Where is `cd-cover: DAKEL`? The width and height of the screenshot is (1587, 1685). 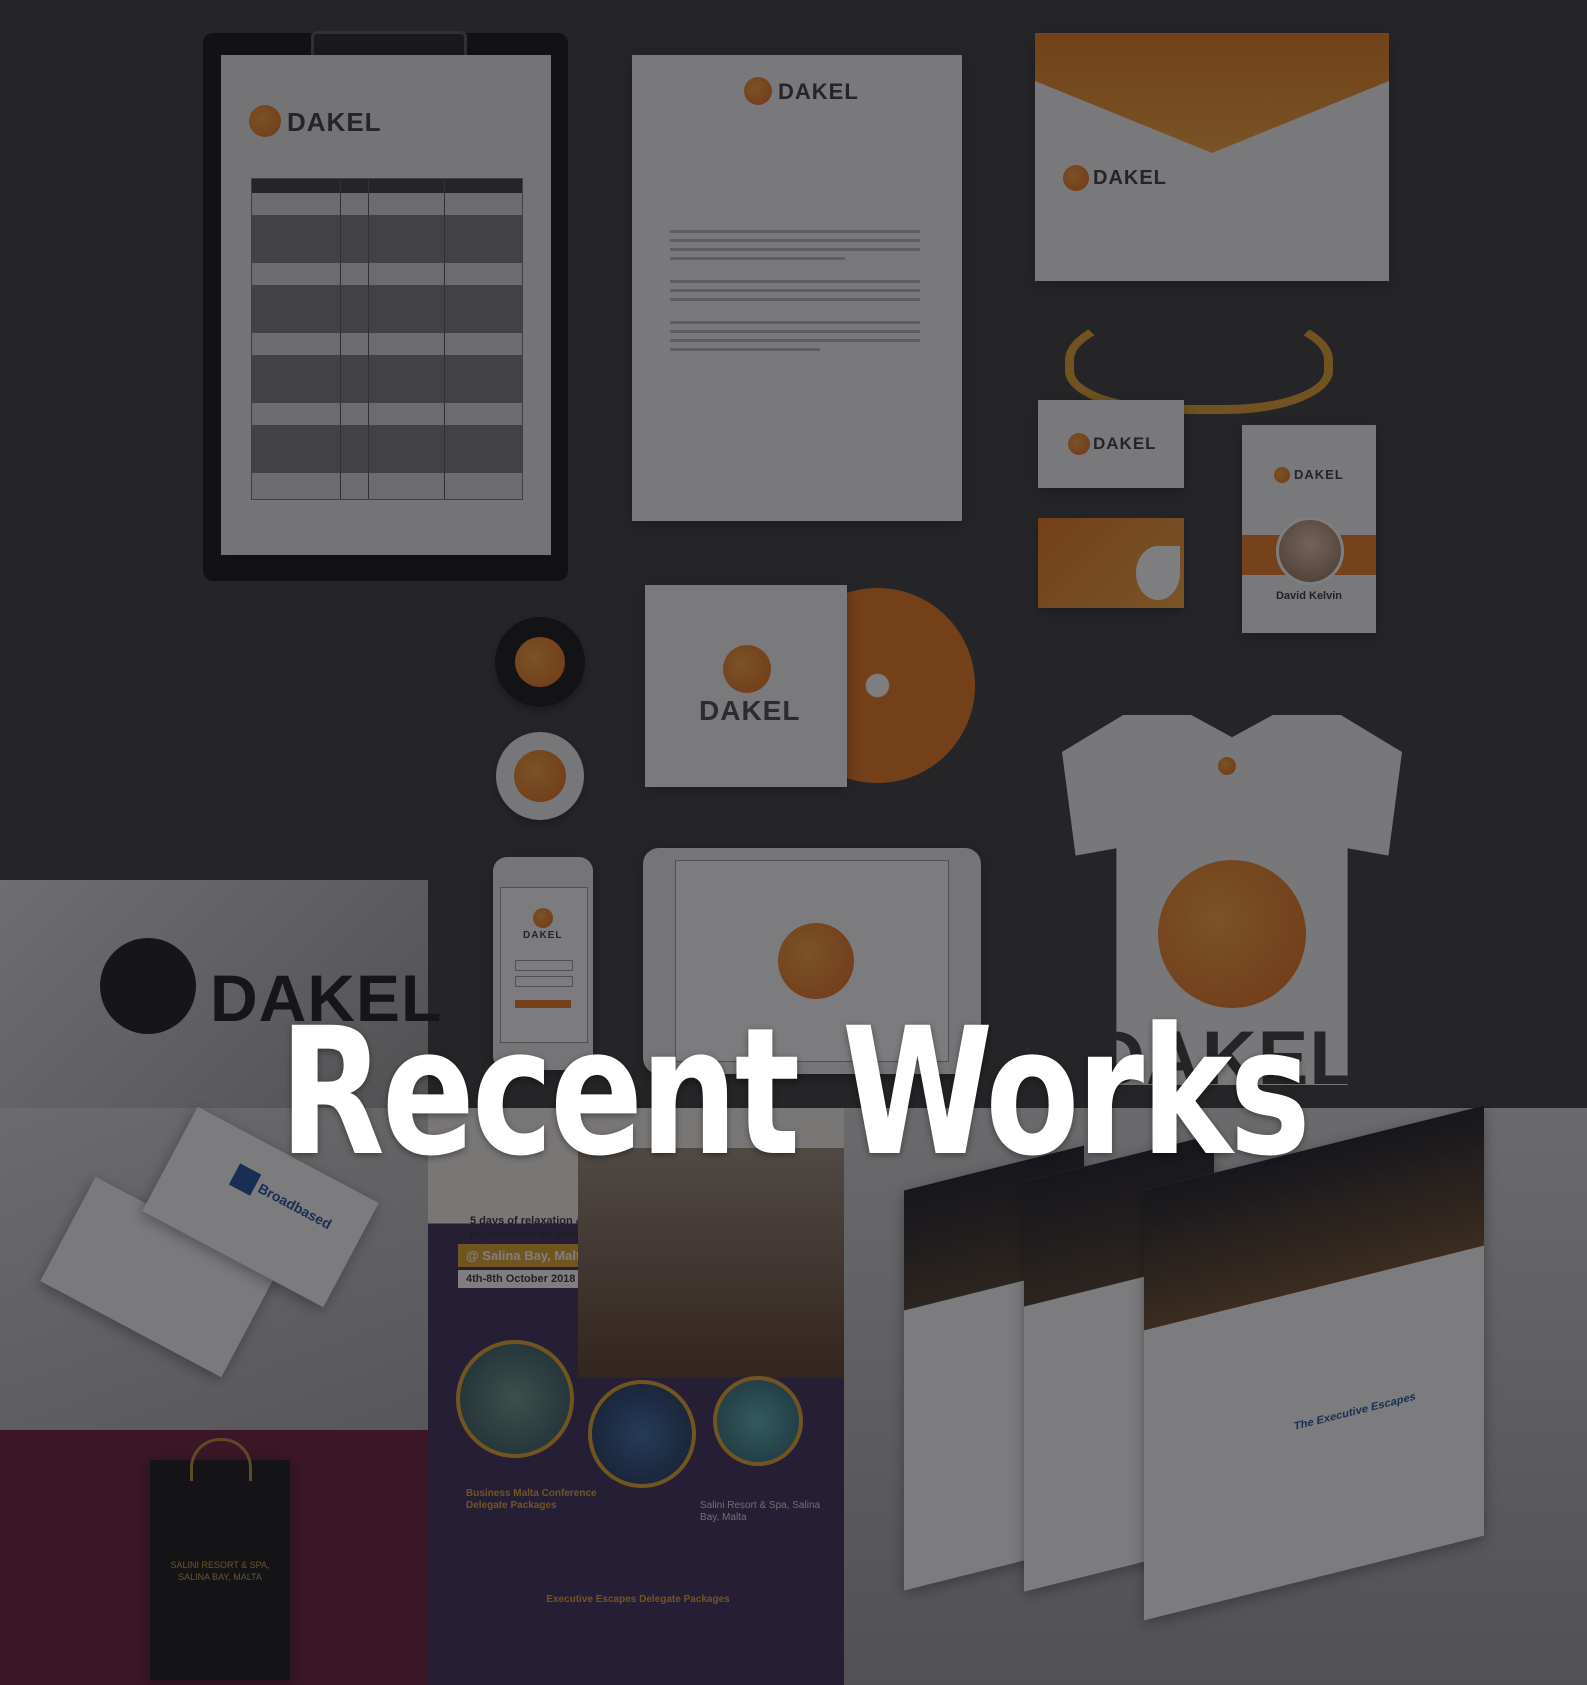 cd-cover: DAKEL is located at coordinates (746, 686).